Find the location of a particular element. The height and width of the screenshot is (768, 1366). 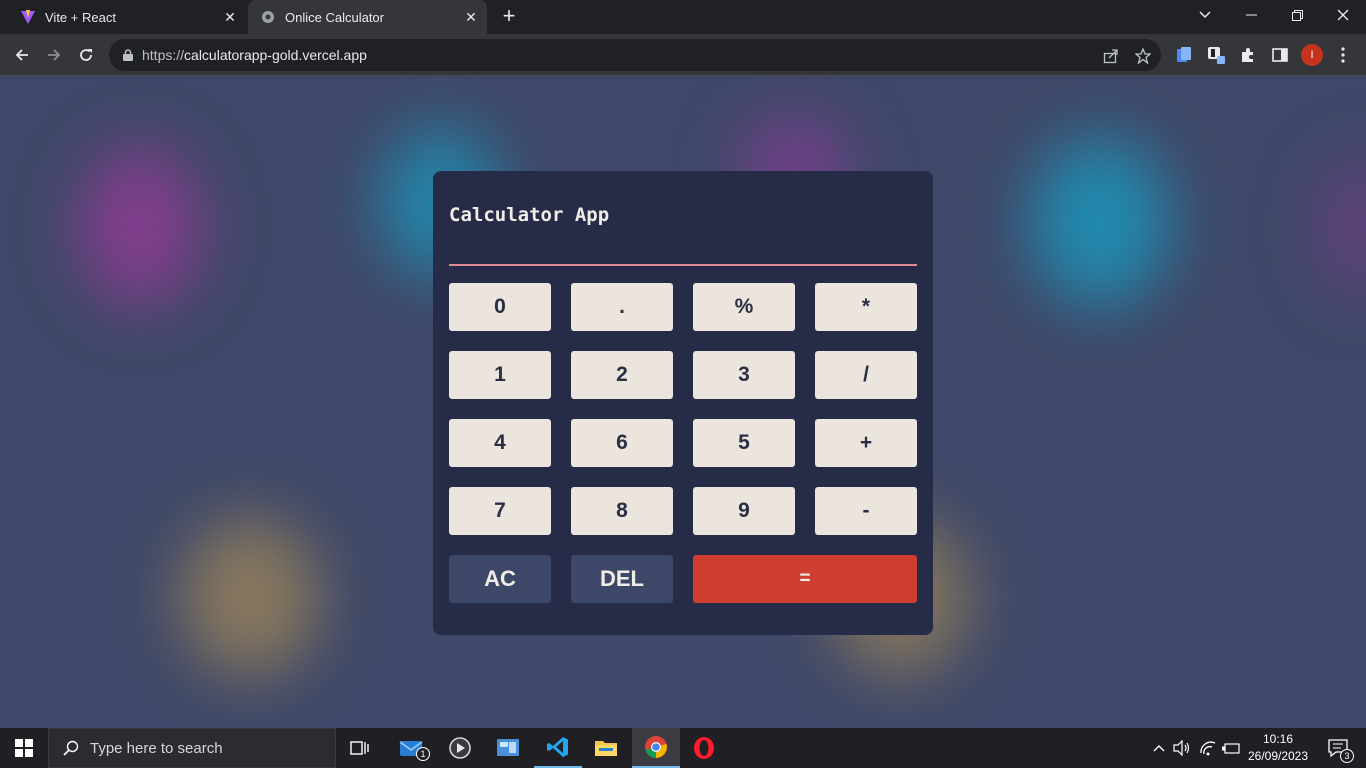

share-icon is located at coordinates (1111, 56).